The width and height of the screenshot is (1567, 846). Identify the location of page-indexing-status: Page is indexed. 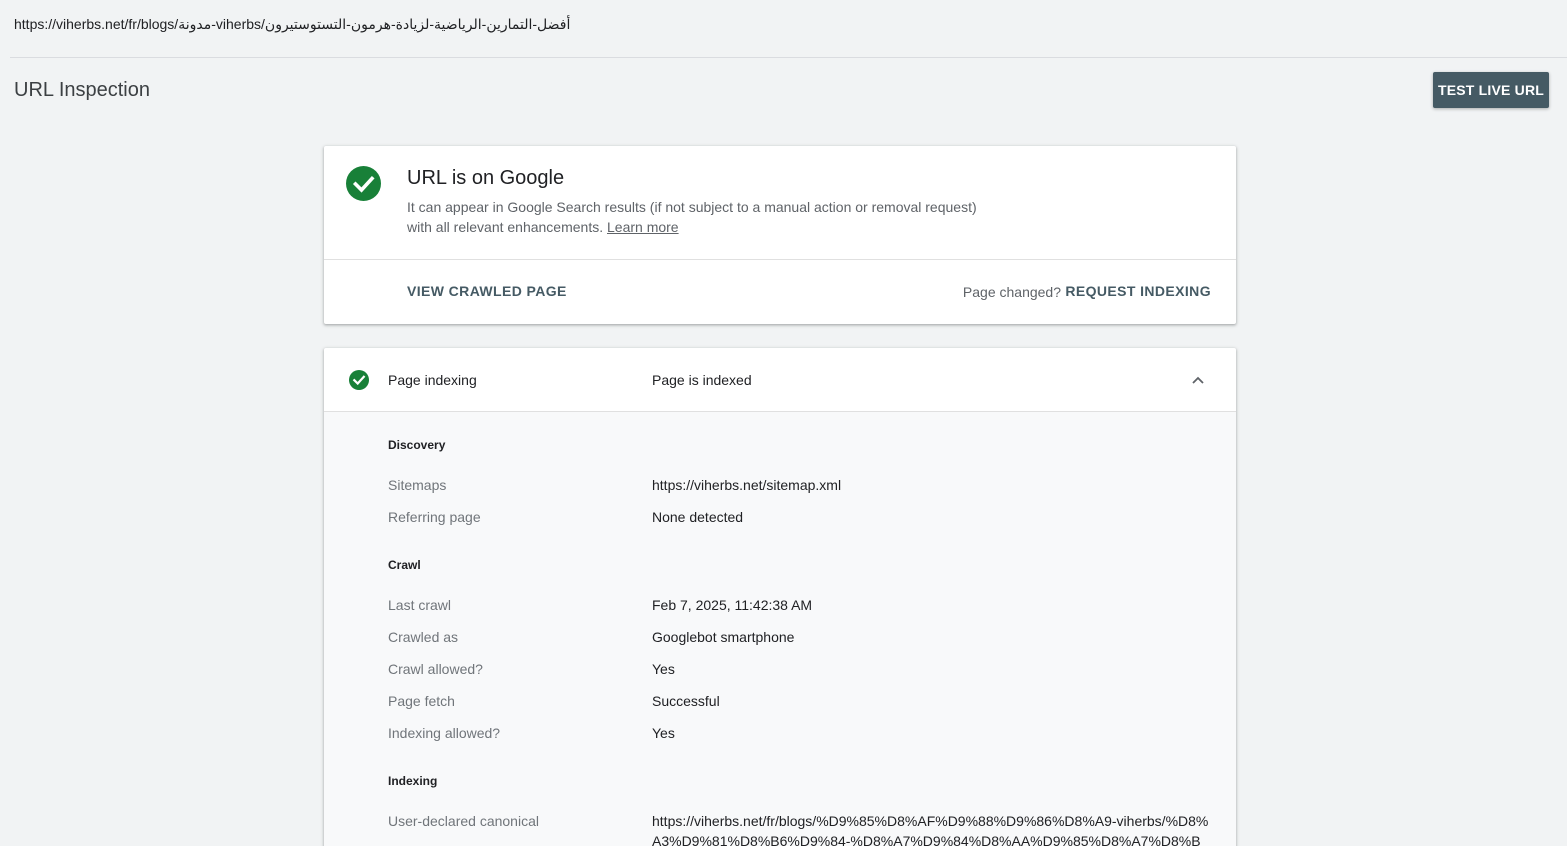
(702, 380).